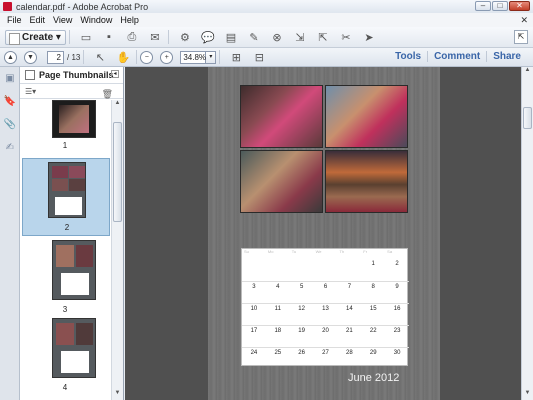  Describe the element at coordinates (301, 309) in the screenshot. I see `calendar-day-cell: 12` at that location.